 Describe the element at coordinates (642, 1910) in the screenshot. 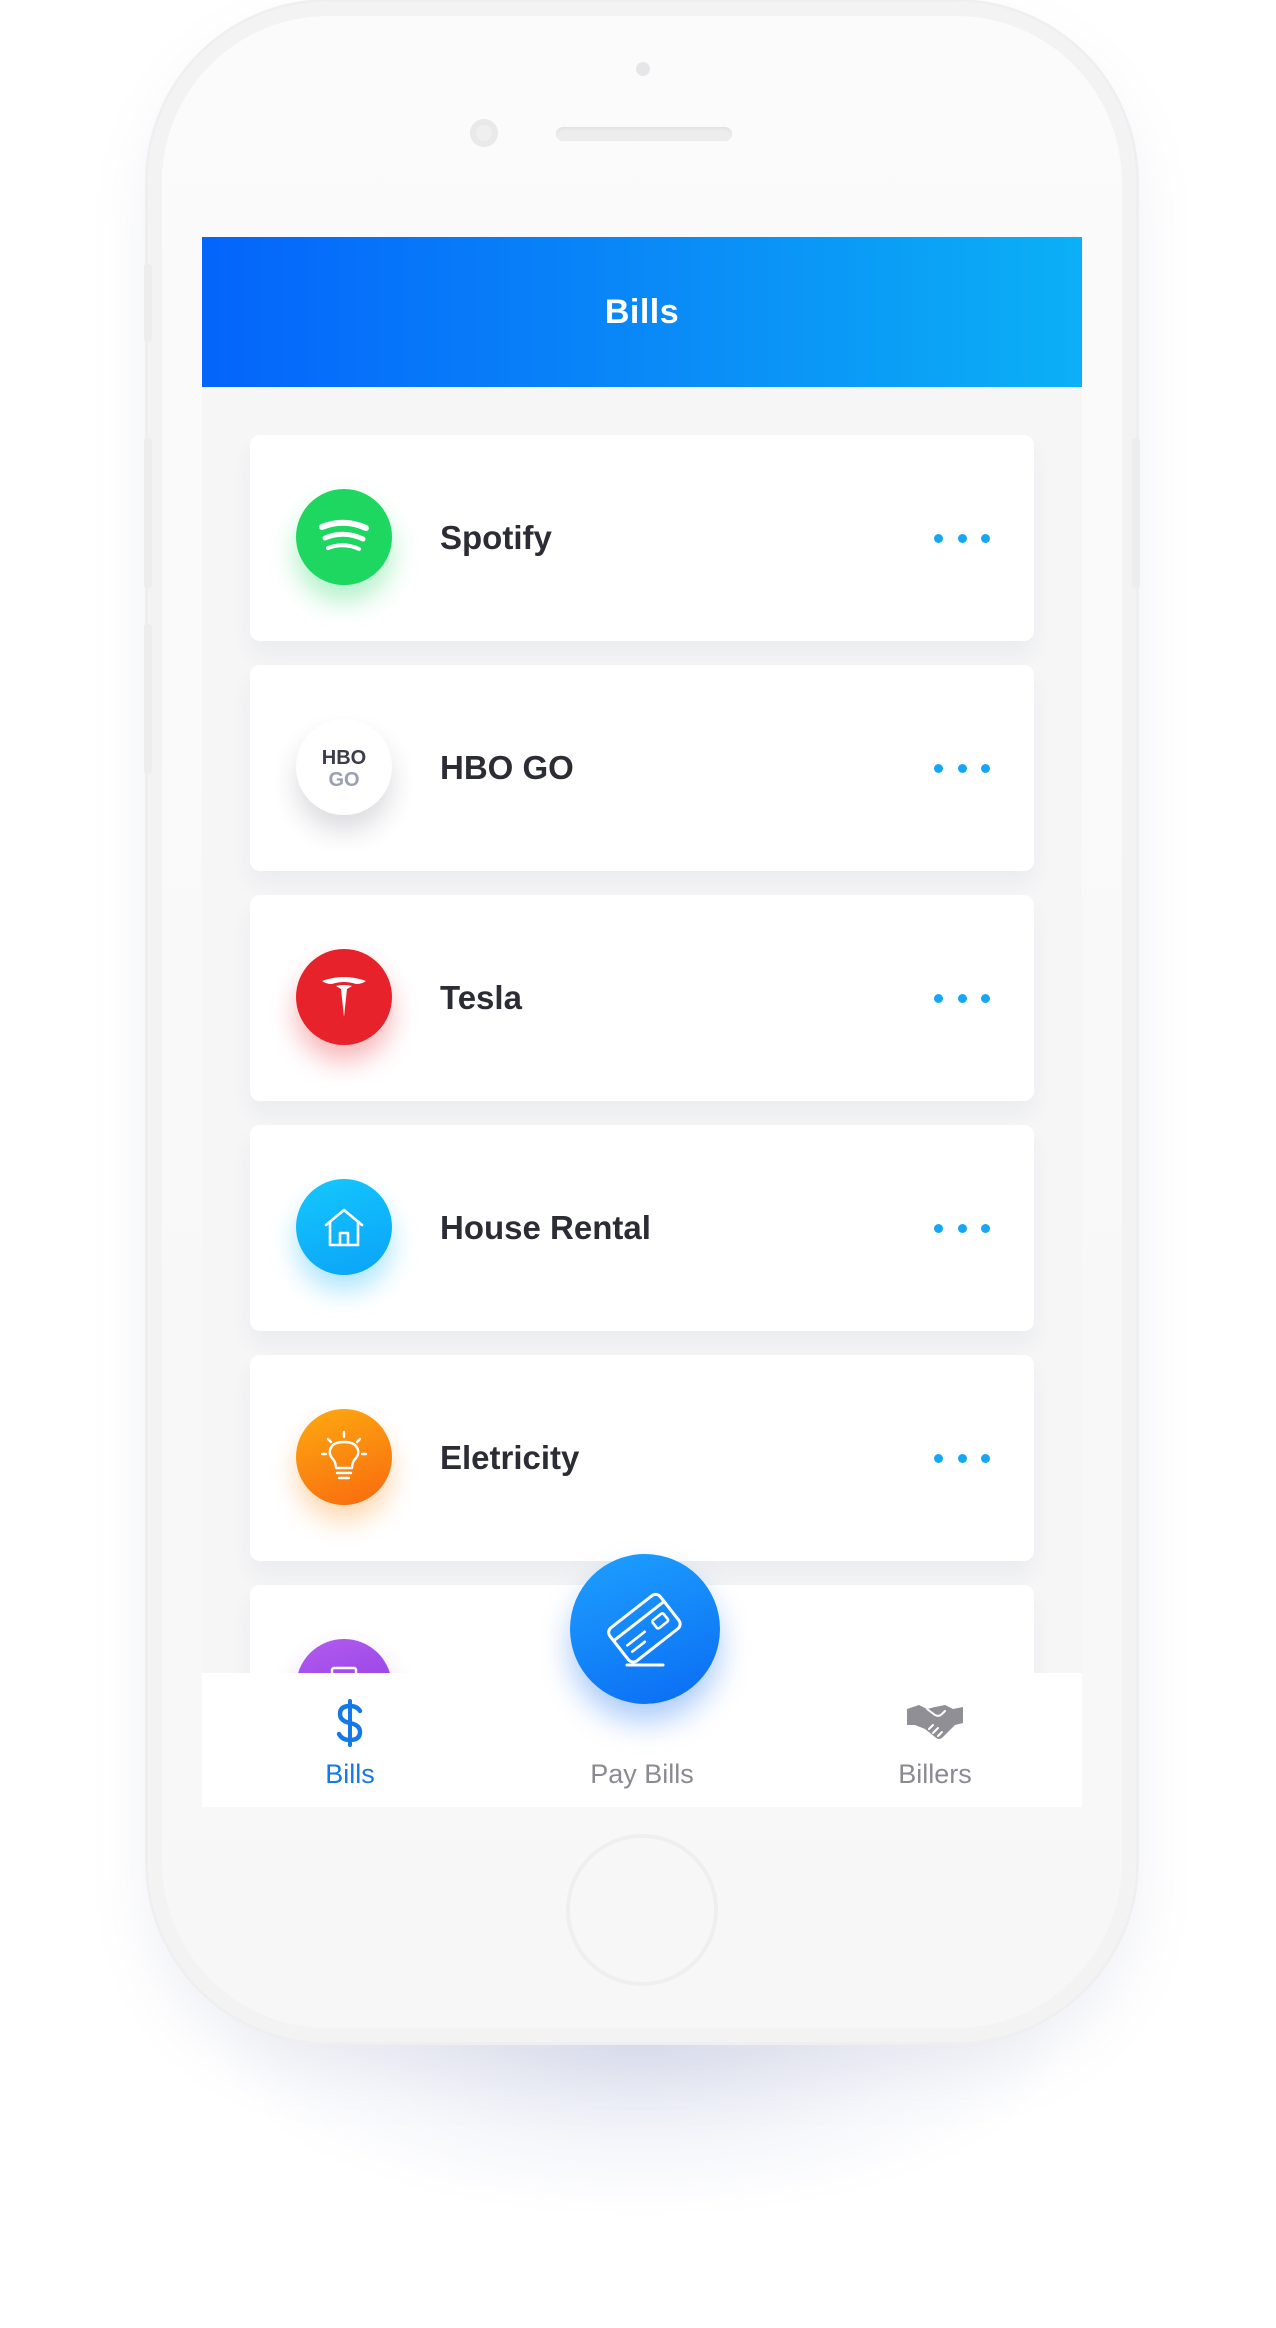

I see `home-button` at that location.